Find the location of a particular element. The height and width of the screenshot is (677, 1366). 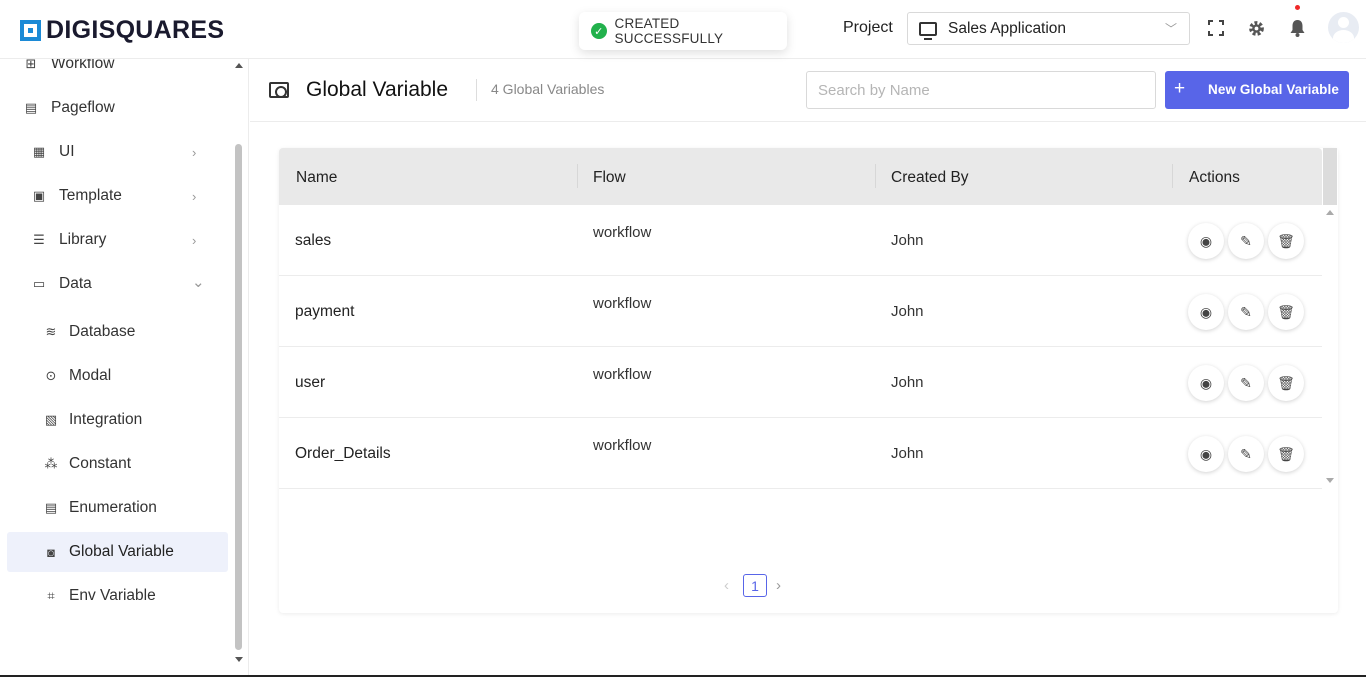

table-row: sales workflow John ◉ ✎ 🗑 is located at coordinates (800, 240).